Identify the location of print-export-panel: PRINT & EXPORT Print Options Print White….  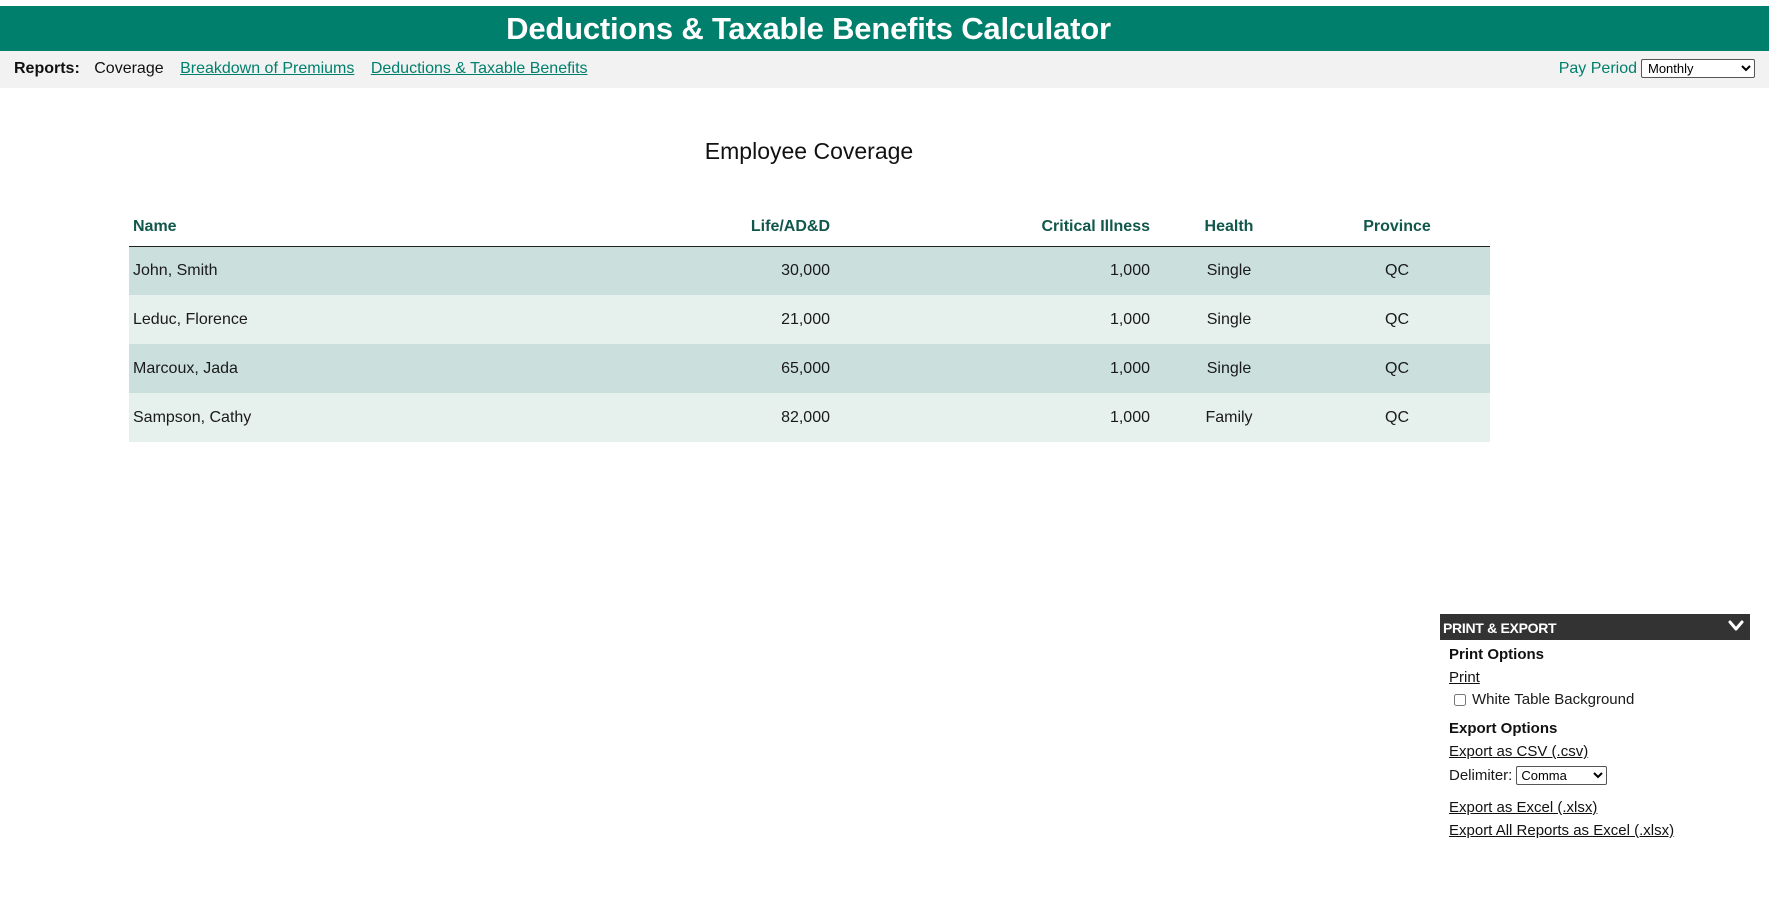
(1595, 726).